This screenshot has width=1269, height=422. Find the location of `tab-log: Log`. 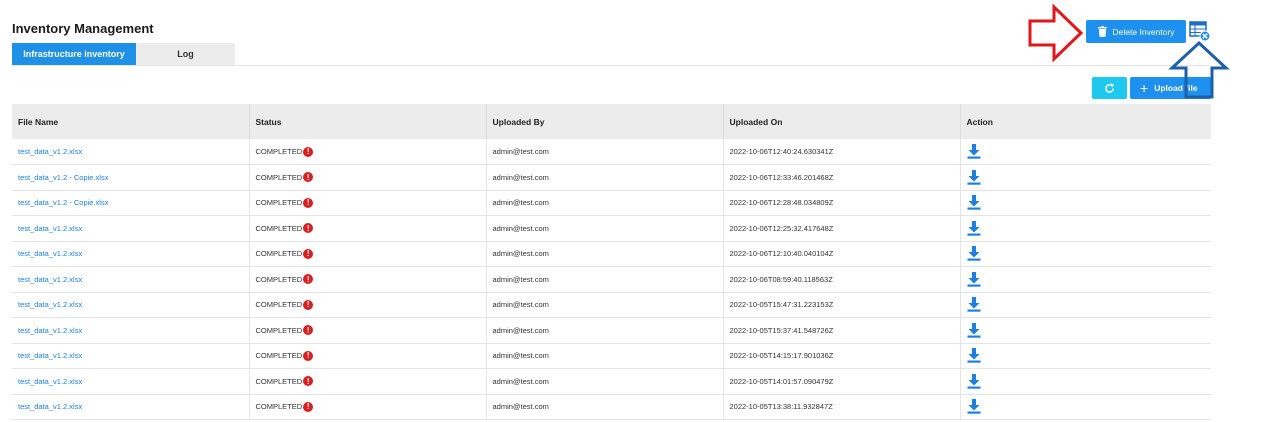

tab-log: Log is located at coordinates (185, 54).